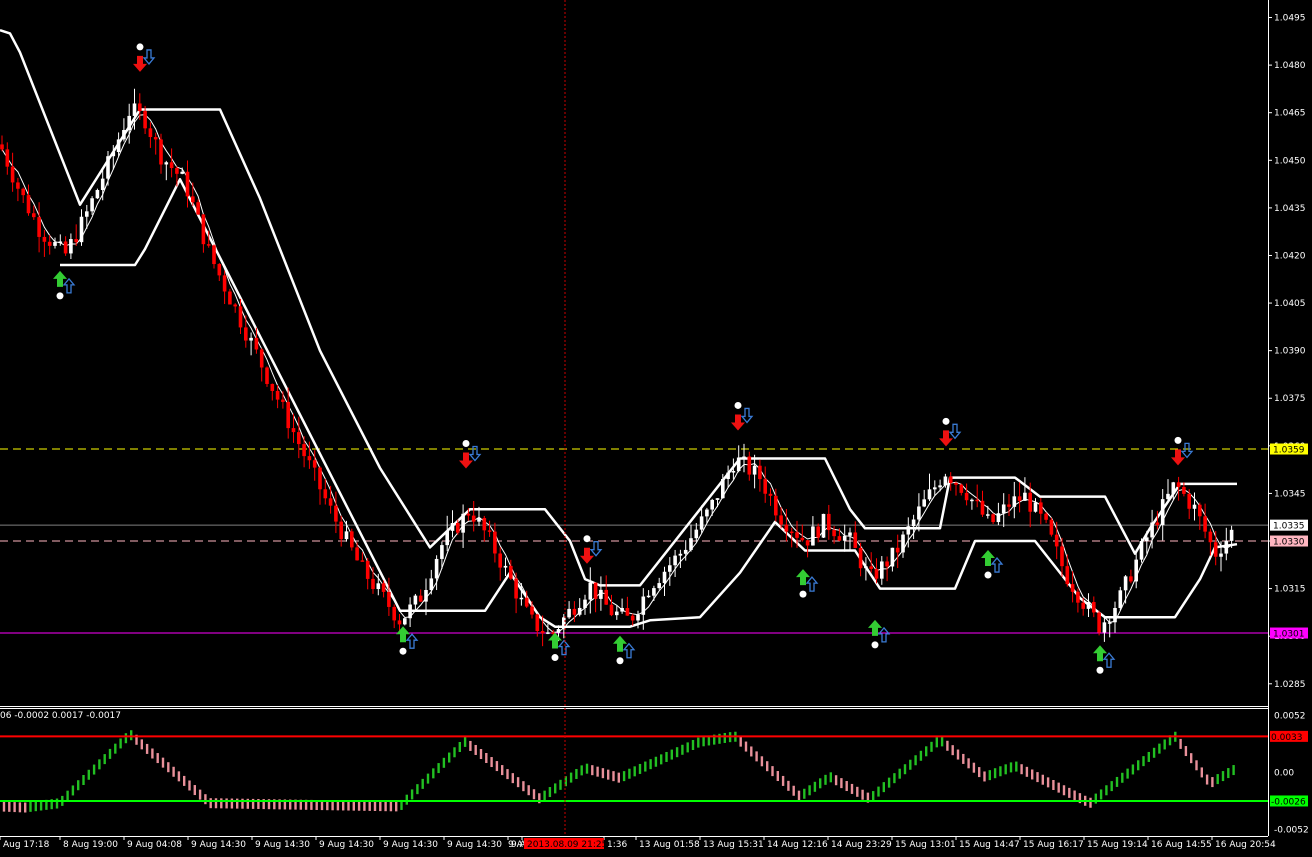  I want to click on x-tick-label: 15 Aug 16:17, so click(1053, 845).